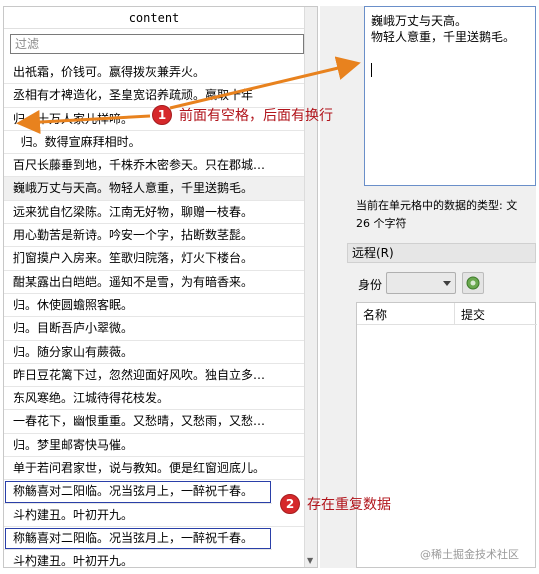 This screenshot has height=574, width=539. Describe the element at coordinates (370, 285) in the screenshot. I see `identity-label: 身份` at that location.